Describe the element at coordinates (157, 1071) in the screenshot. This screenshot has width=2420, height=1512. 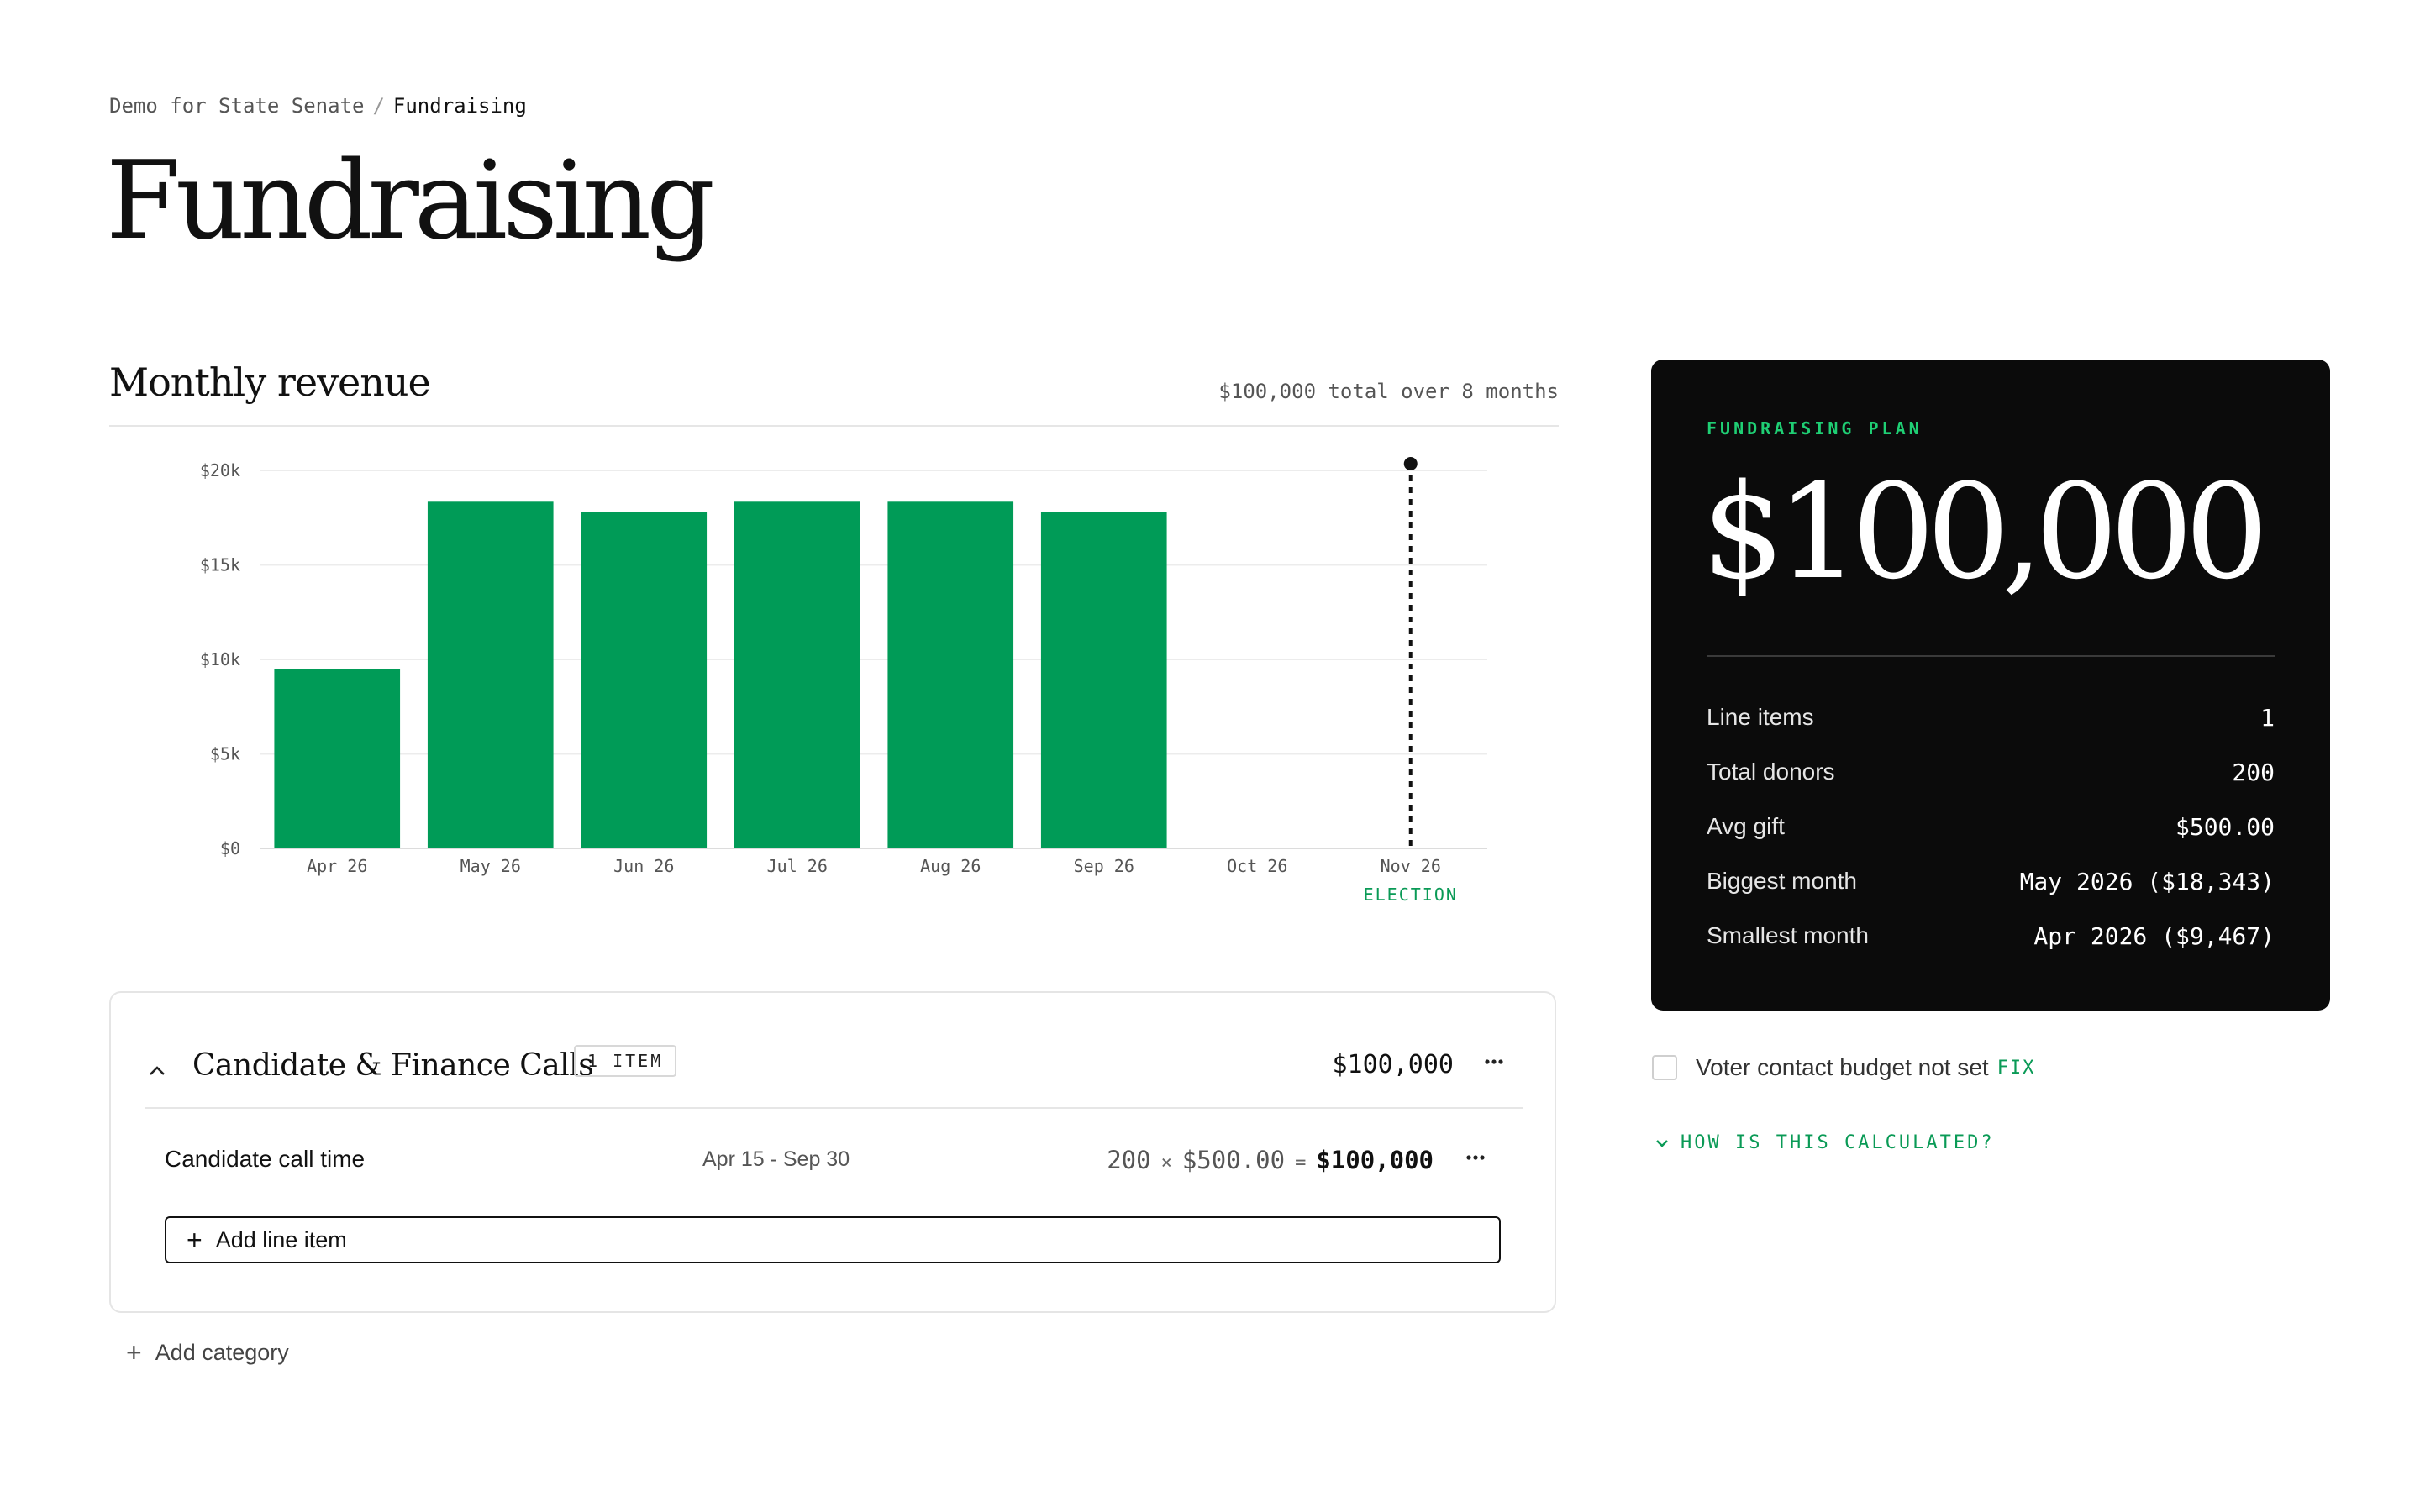
I see `chevron-up-icon` at that location.